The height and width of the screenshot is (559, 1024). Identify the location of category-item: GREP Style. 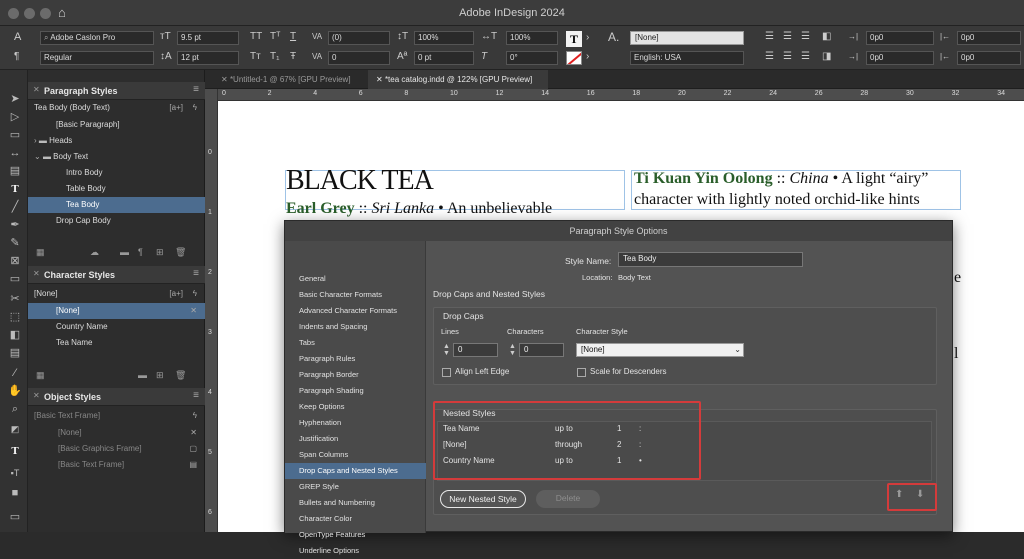
(355, 487).